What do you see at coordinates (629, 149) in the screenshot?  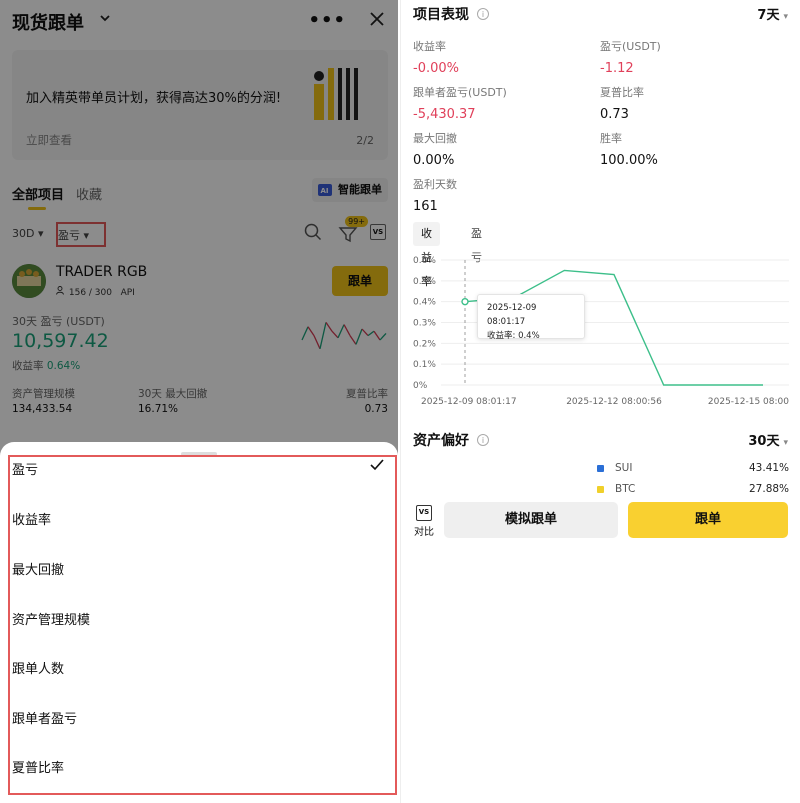 I see `metric-win-rate: 胜率 100.00%` at bounding box center [629, 149].